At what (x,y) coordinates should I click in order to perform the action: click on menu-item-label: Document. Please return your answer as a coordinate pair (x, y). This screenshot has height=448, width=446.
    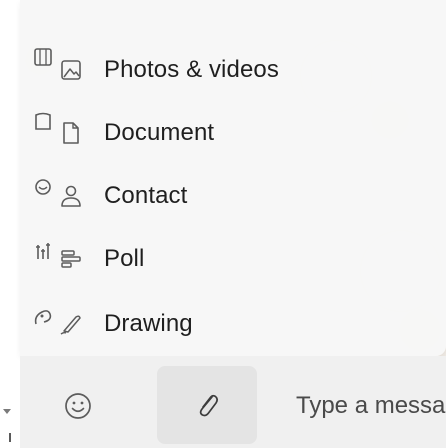
    Looking at the image, I should click on (159, 132).